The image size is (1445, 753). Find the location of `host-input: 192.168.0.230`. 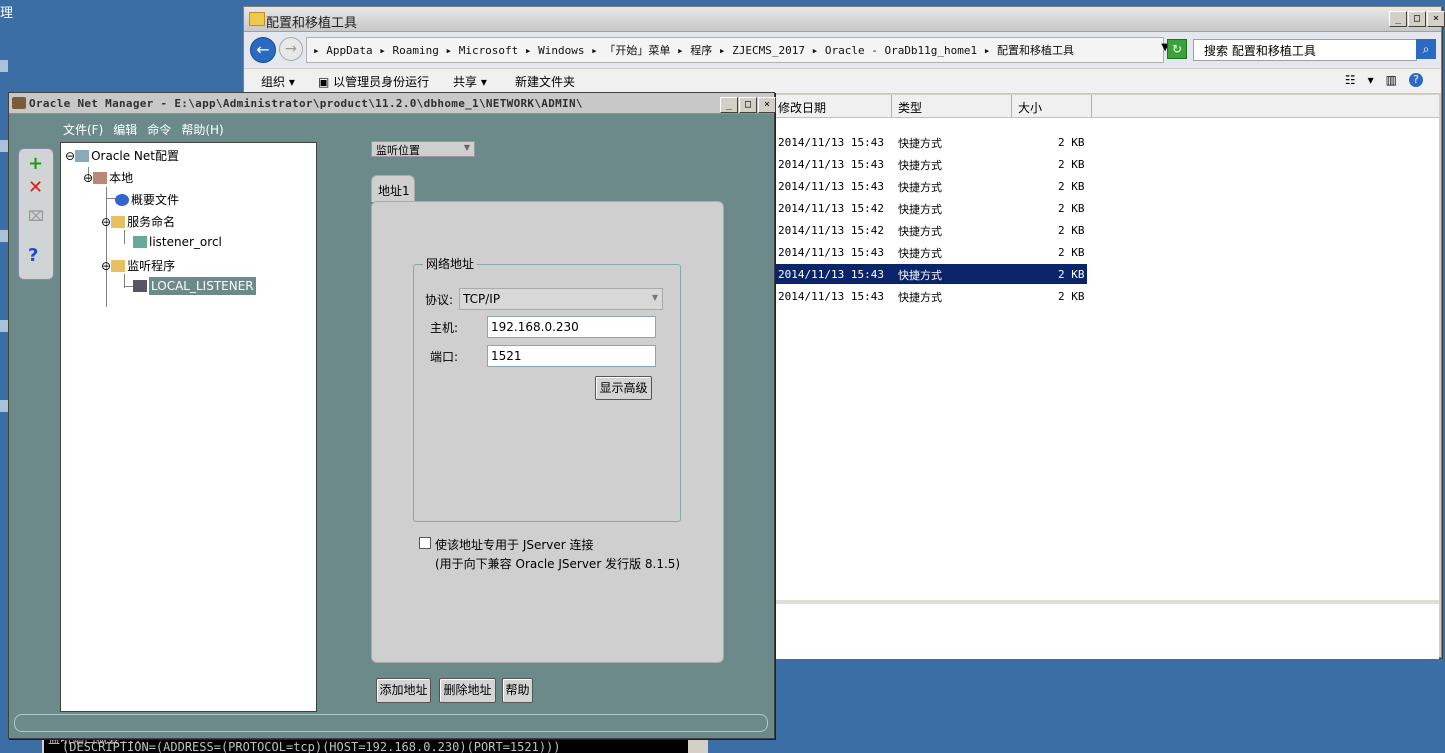

host-input: 192.168.0.230 is located at coordinates (571, 327).